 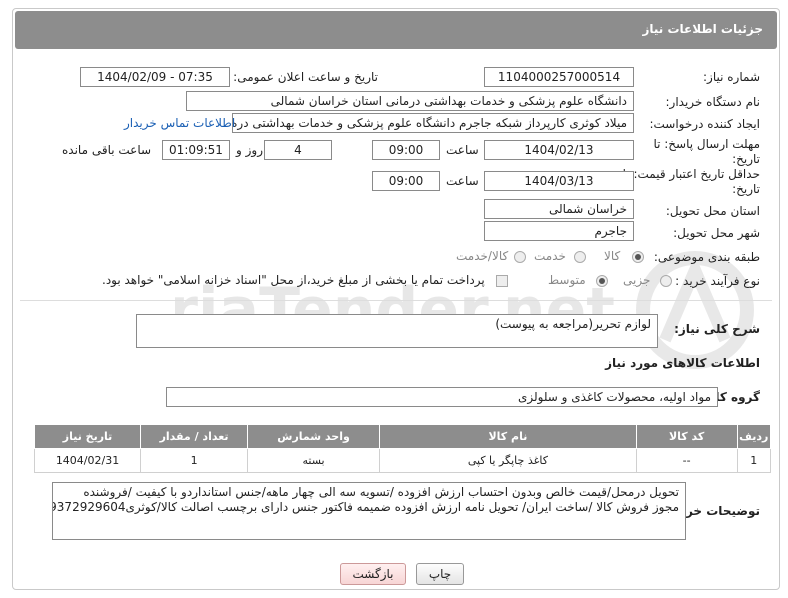 I want to click on reply-date-field: 1404/02/13, so click(x=559, y=150).